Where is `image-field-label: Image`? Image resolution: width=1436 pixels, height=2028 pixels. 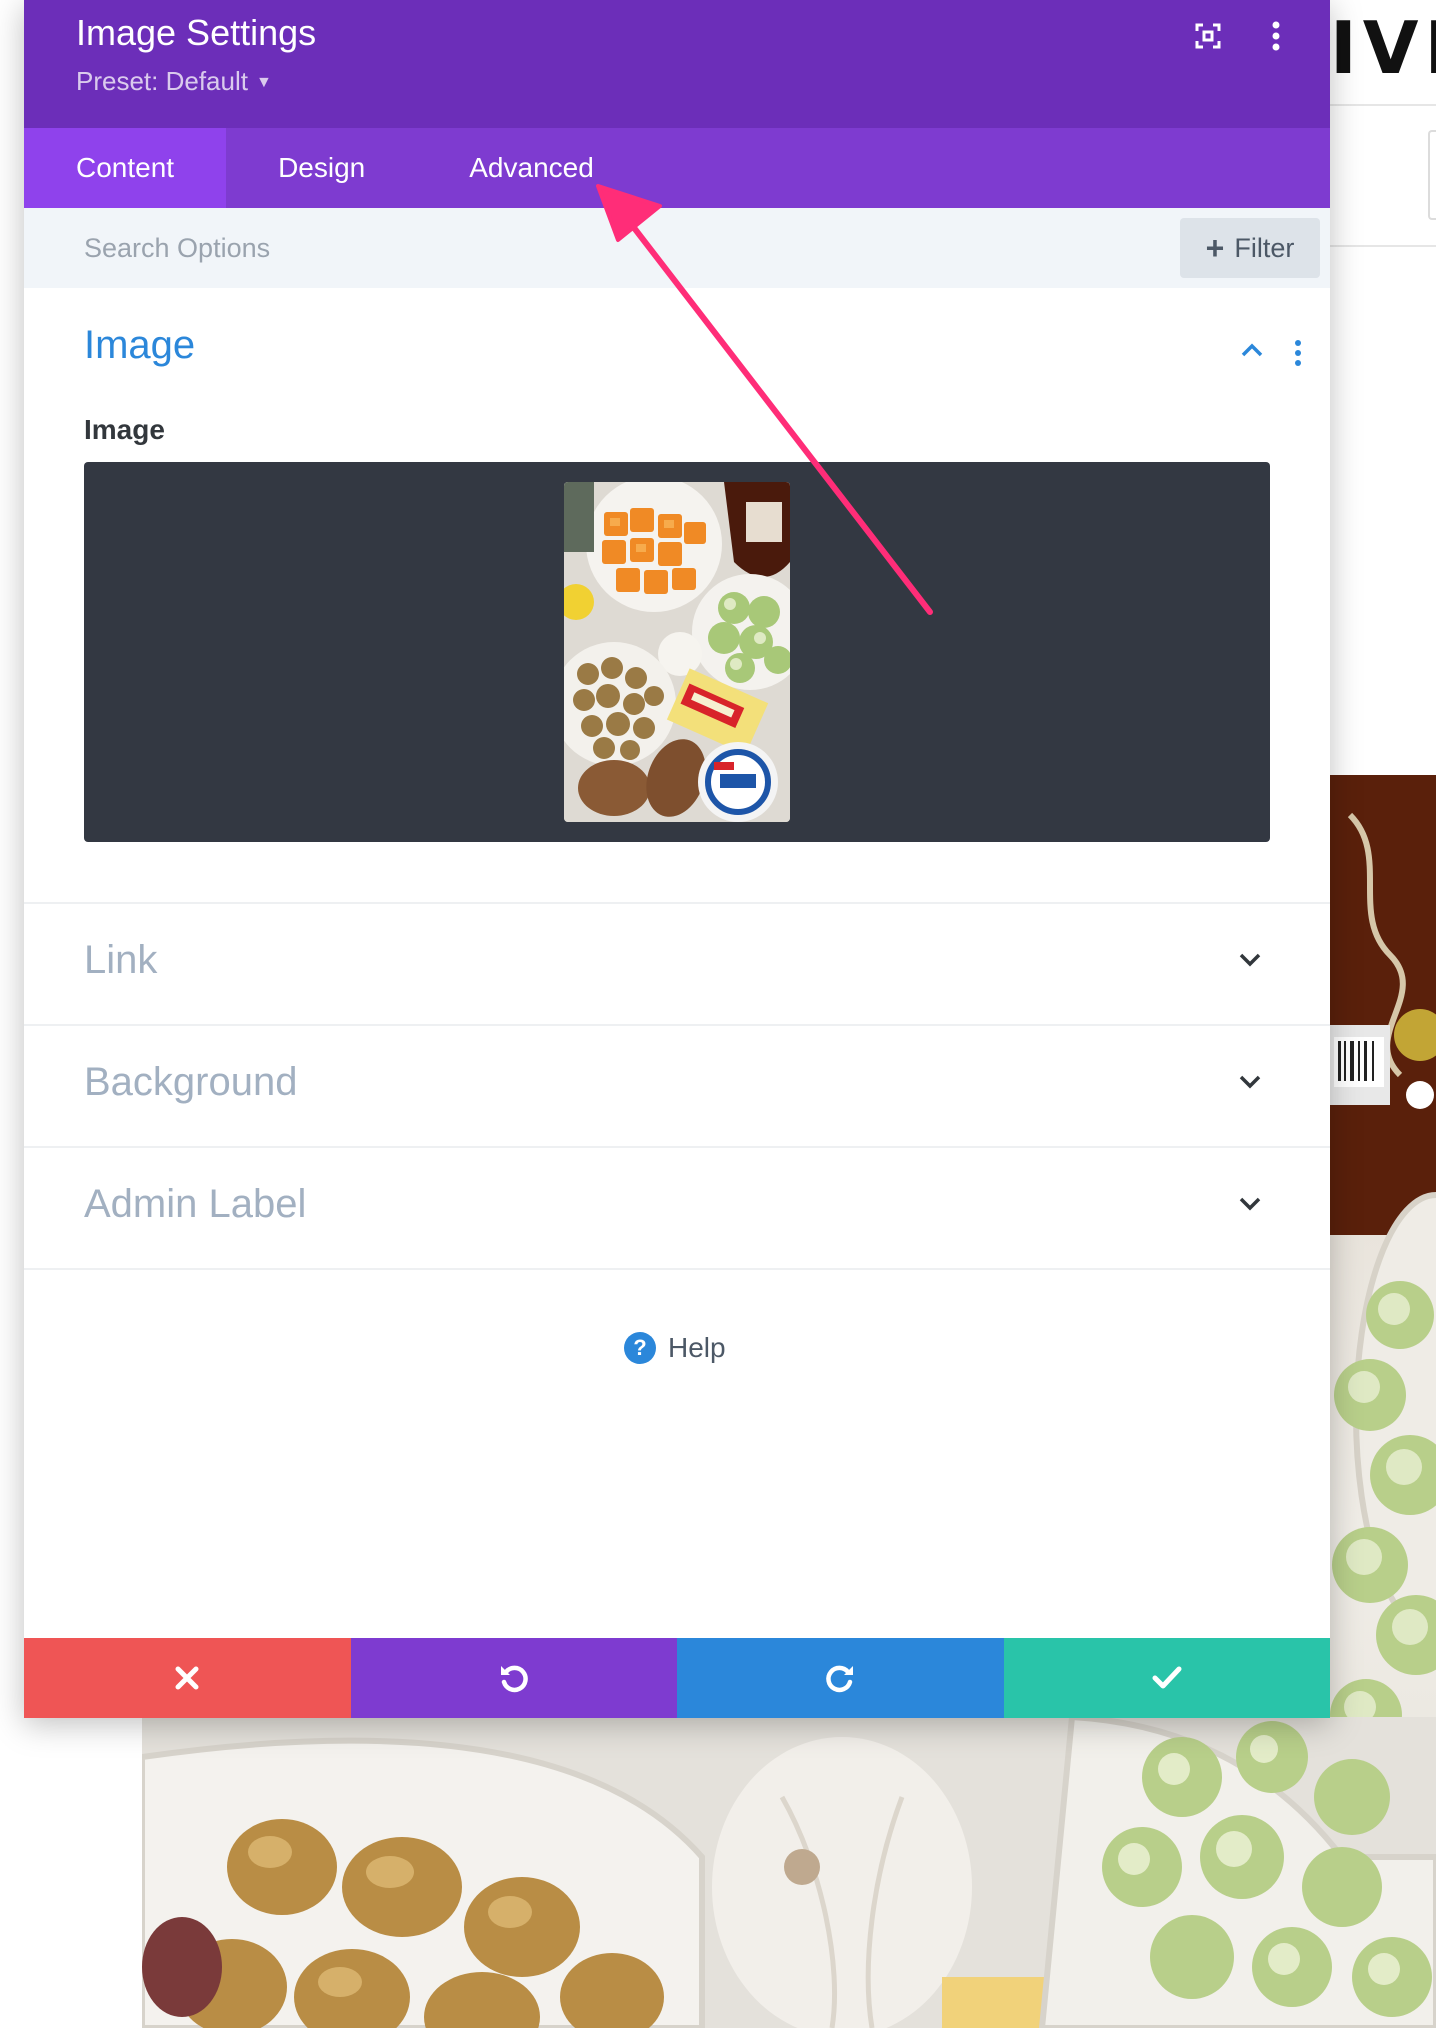 image-field-label: Image is located at coordinates (124, 429).